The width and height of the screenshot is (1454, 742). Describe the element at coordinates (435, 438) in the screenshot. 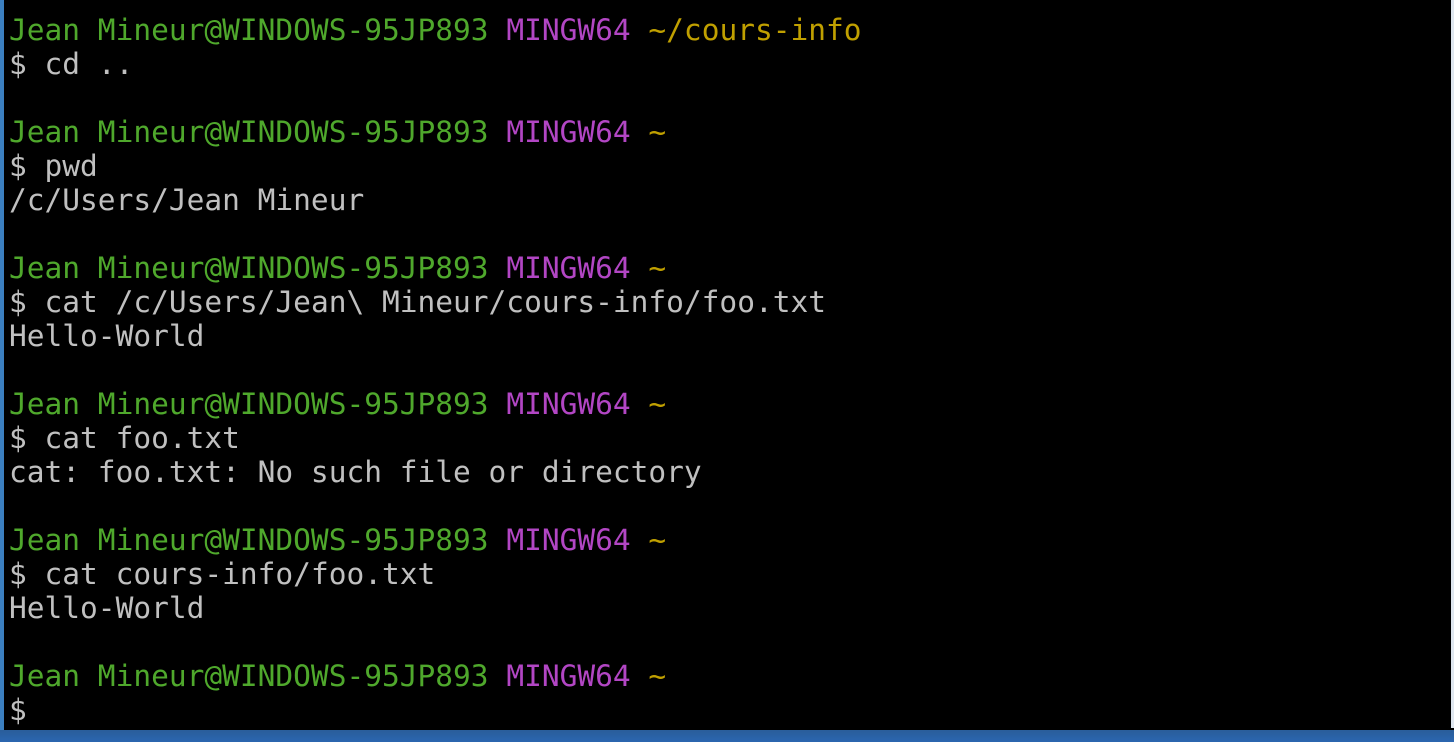

I see `command-line: $ cat foo.txt` at that location.